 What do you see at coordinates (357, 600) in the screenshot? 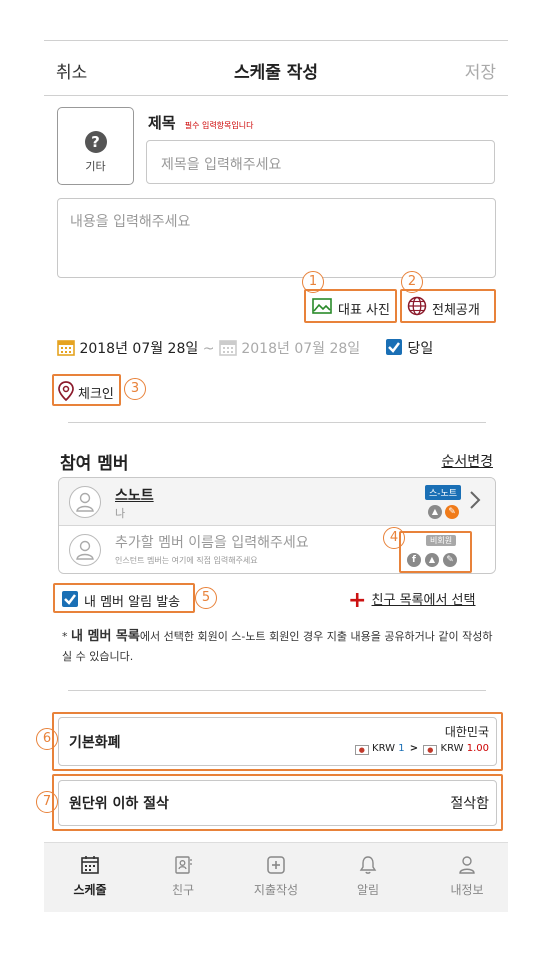
I see `plus-icon: +` at bounding box center [357, 600].